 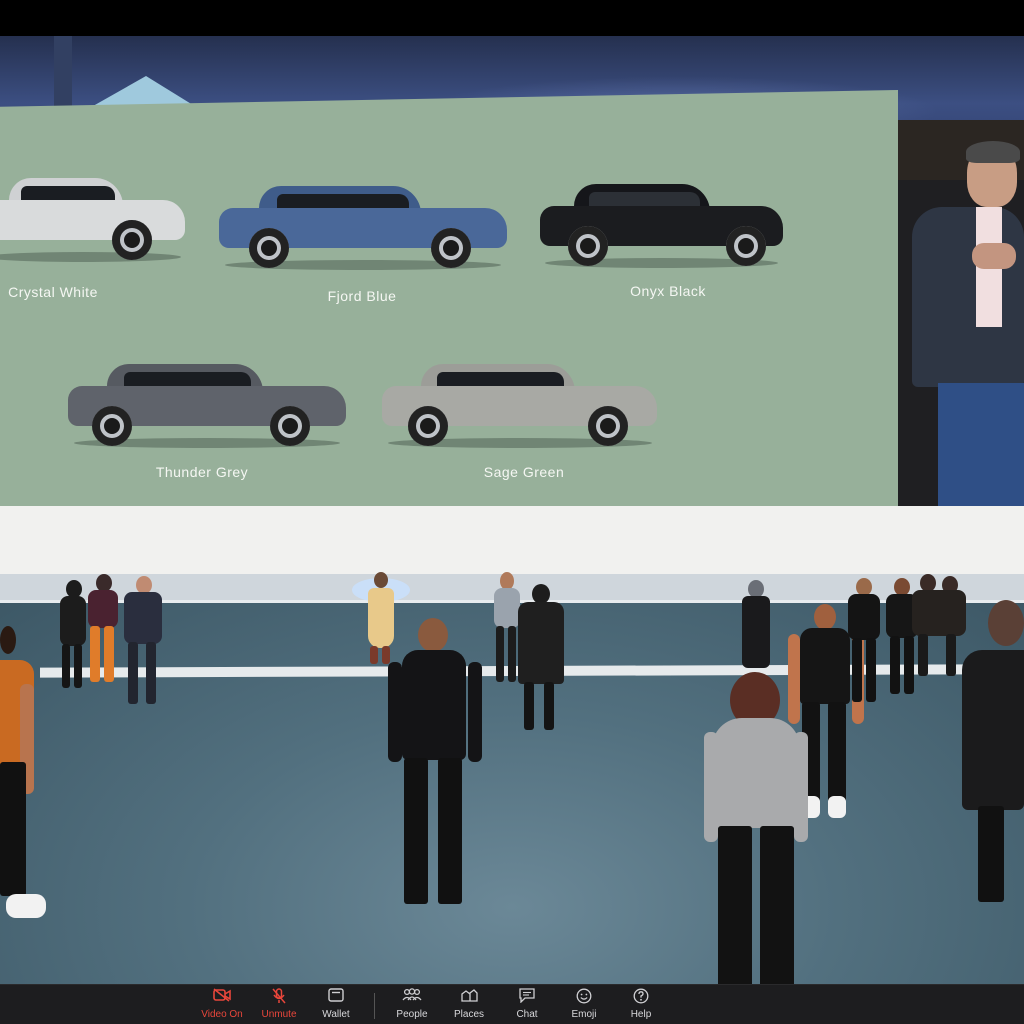 What do you see at coordinates (279, 998) in the screenshot?
I see `mic-off-icon` at bounding box center [279, 998].